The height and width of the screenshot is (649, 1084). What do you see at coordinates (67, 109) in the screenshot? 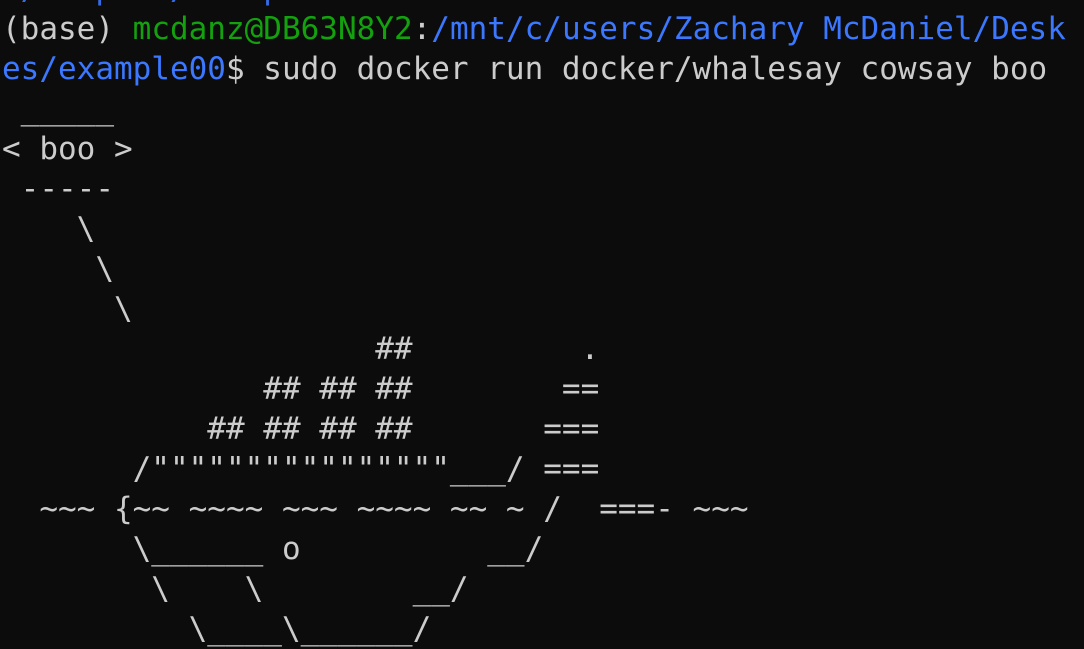
I see `output-line: _____` at bounding box center [67, 109].